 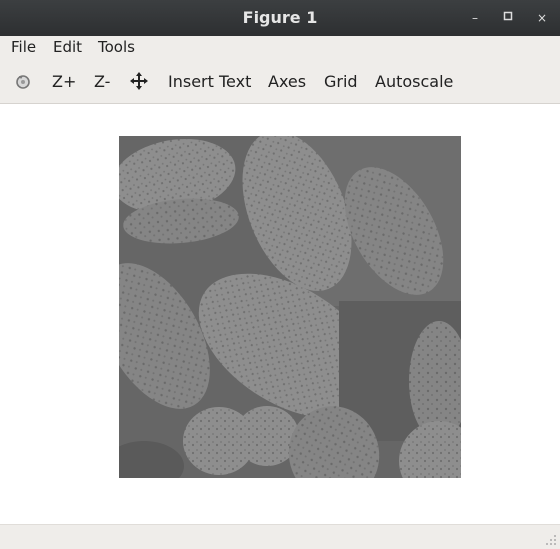 I want to click on toolbar: Z+ Z- Insert Text Axes Grid Autoscale, so click(x=280, y=82).